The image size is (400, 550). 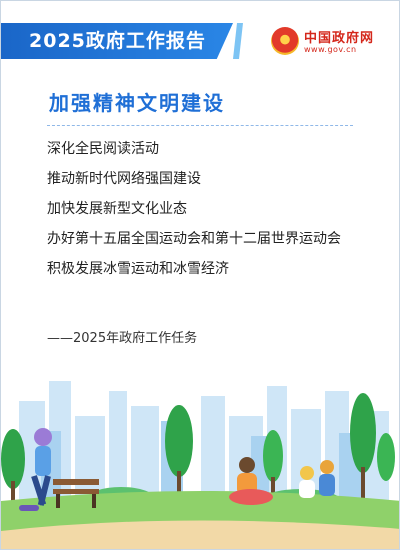 I want to click on banner-accent-stripe, so click(x=238, y=41).